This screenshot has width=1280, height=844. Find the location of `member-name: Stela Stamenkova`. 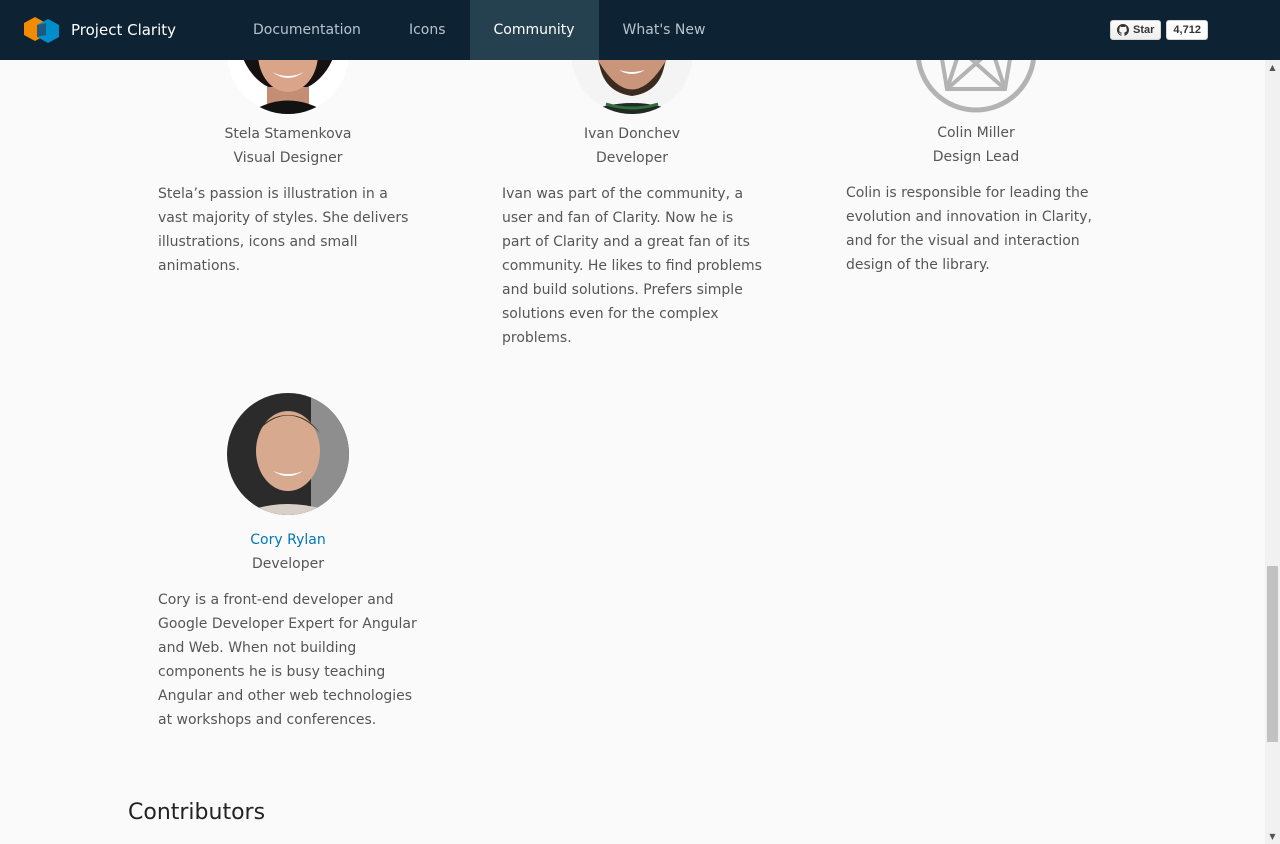

member-name: Stela Stamenkova is located at coordinates (288, 134).